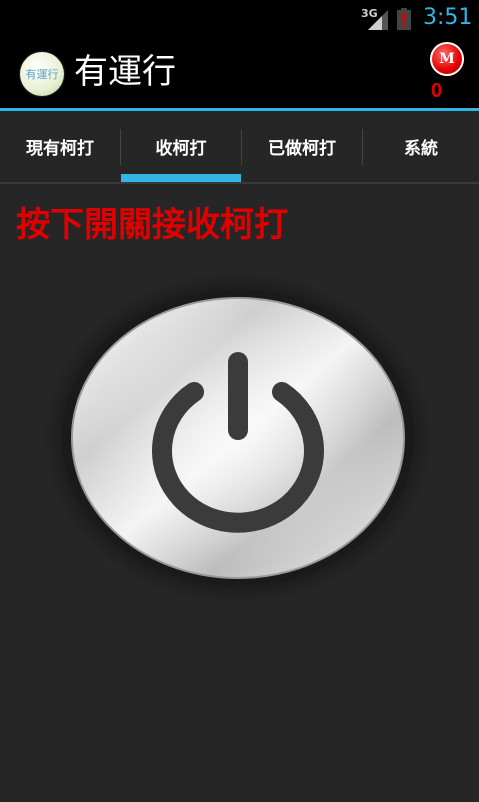 The width and height of the screenshot is (479, 802). What do you see at coordinates (239, 19) in the screenshot?
I see `status-bar: 3G 3:51` at bounding box center [239, 19].